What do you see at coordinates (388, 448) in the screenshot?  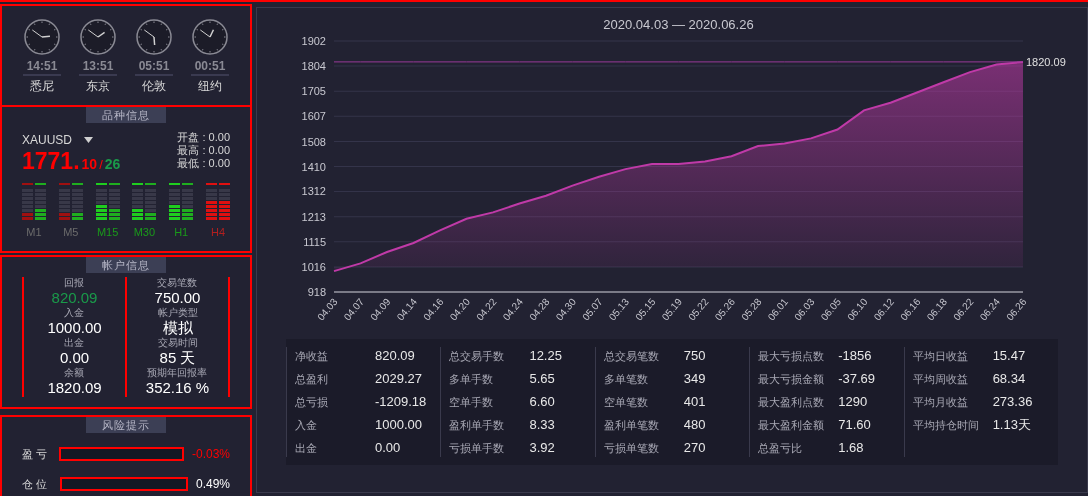 I see `stat-value: 0.00` at bounding box center [388, 448].